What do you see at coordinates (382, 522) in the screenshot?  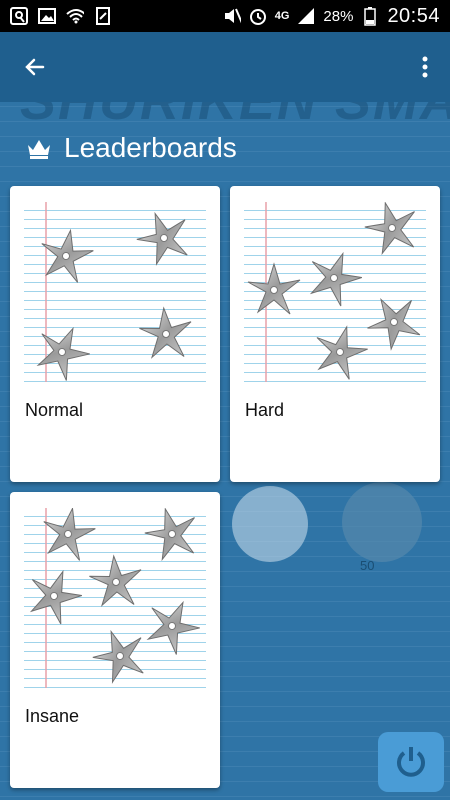 I see `background-basketball` at bounding box center [382, 522].